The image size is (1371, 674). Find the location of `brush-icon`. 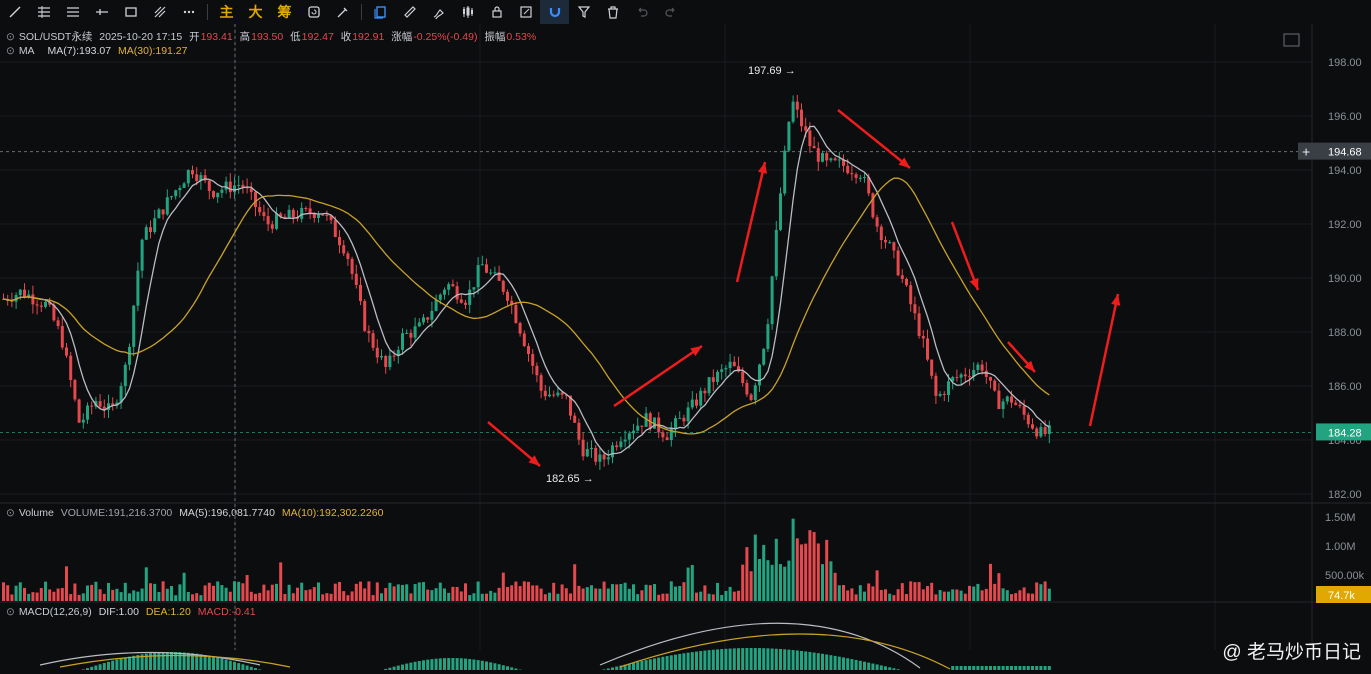

brush-icon is located at coordinates (438, 12).